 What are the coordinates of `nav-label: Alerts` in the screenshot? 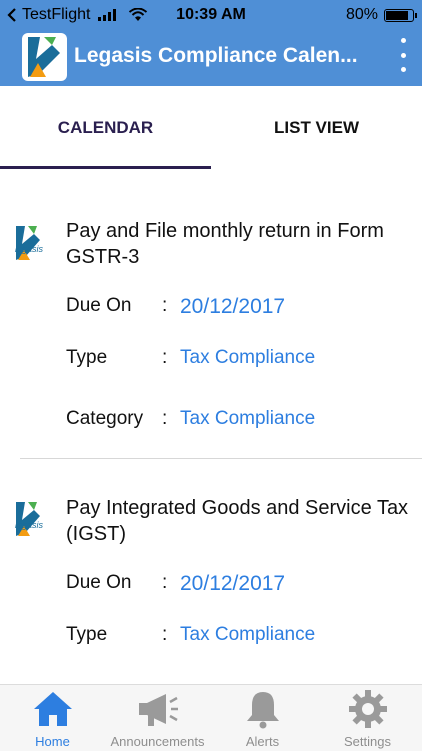 It's located at (262, 741).